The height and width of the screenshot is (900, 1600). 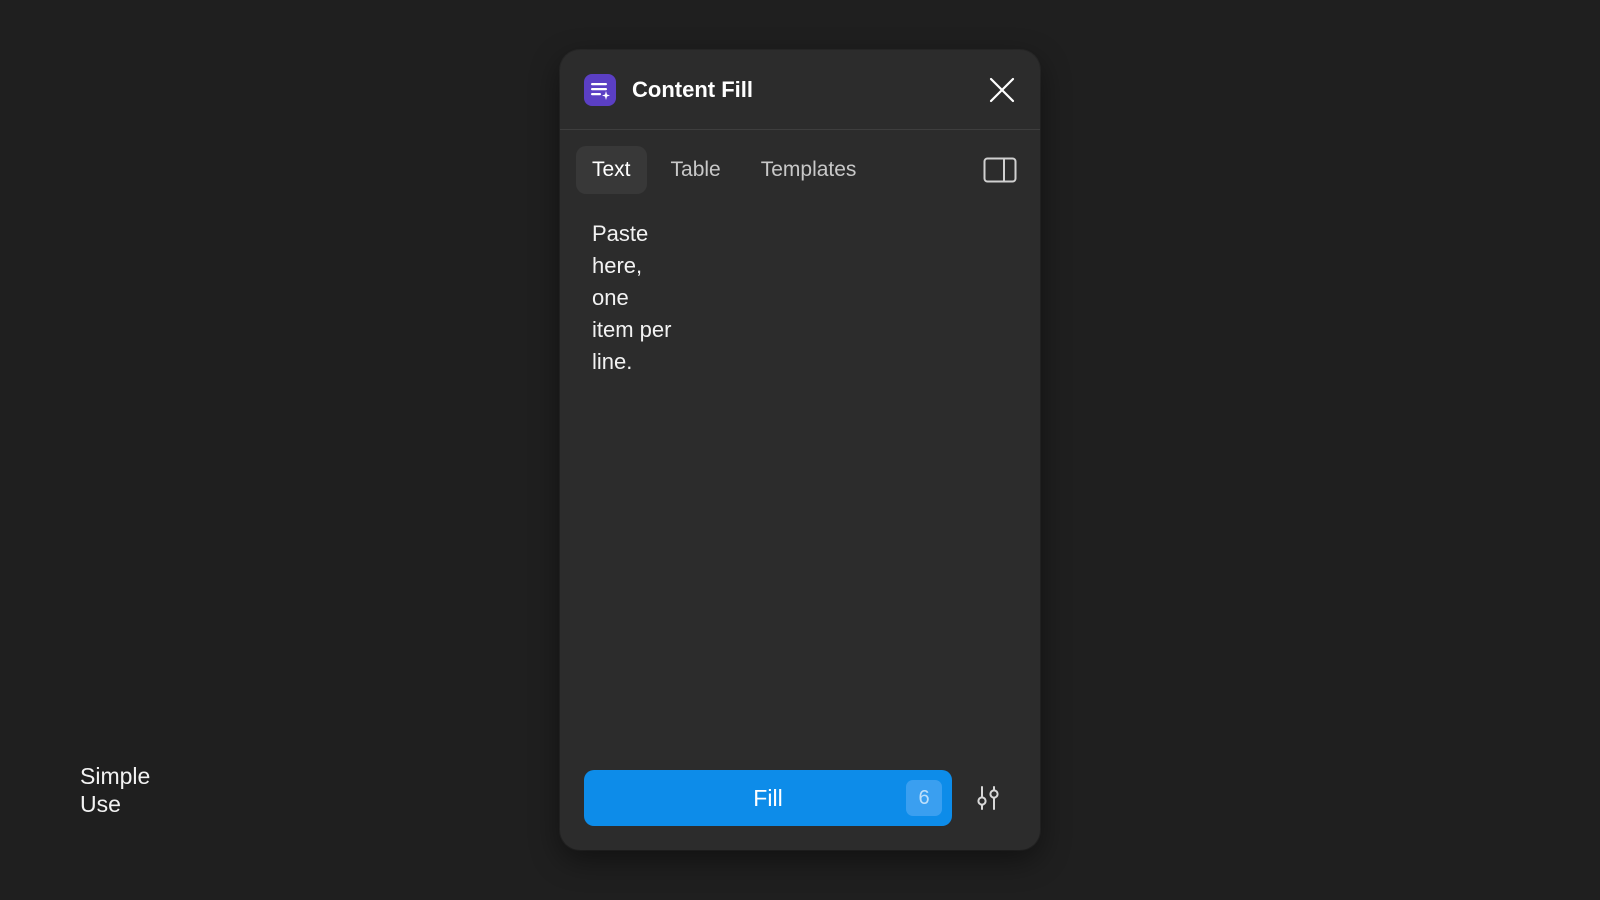 What do you see at coordinates (924, 798) in the screenshot?
I see `item-count-badge: 6` at bounding box center [924, 798].